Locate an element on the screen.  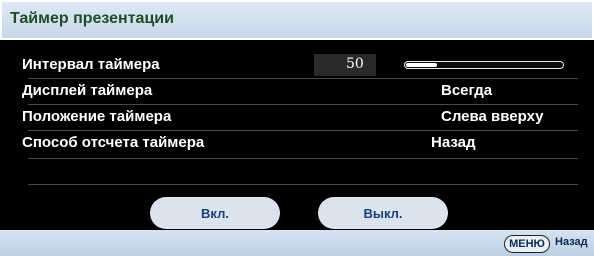
timer-position-label: Положение таймера is located at coordinates (97, 116).